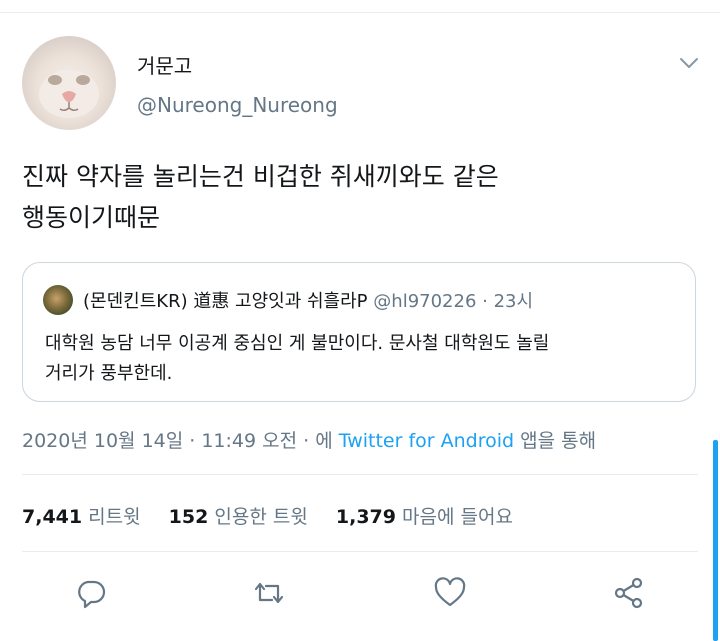  I want to click on quoted-display-name: (몬덴킨트KR) 道惠 고양잇과 쉬흘라P, so click(225, 301).